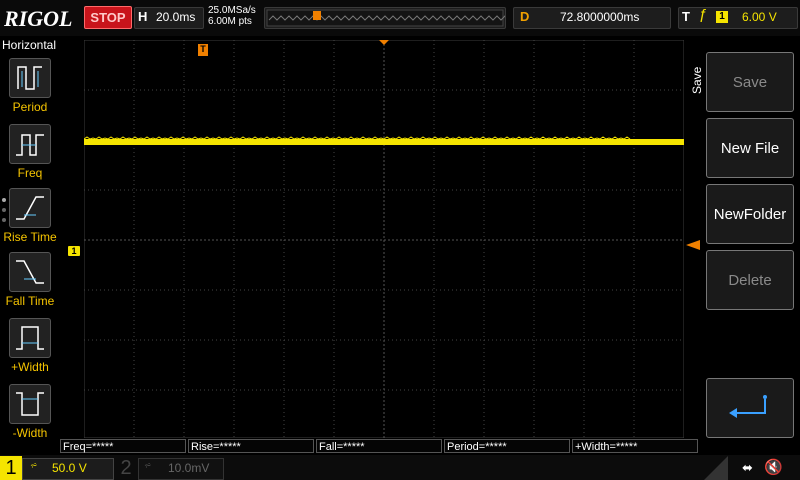 This screenshot has width=800, height=480. Describe the element at coordinates (697, 80) in the screenshot. I see `right-menu-title: Save` at that location.